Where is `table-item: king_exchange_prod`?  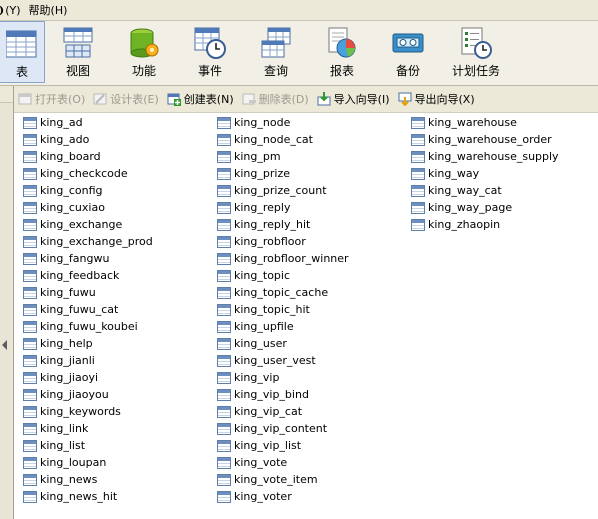
table-item: king_exchange_prod is located at coordinates (88, 241).